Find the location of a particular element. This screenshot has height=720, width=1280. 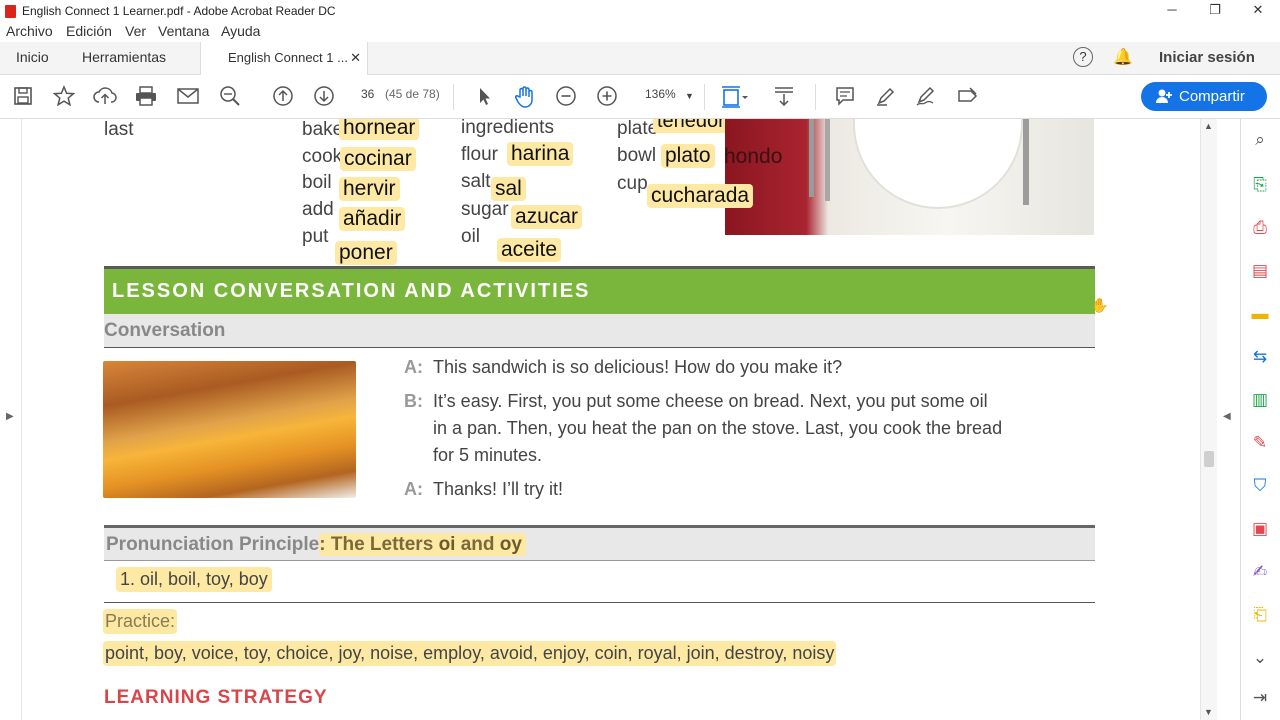

highlight-pen-icon is located at coordinates (886, 97).